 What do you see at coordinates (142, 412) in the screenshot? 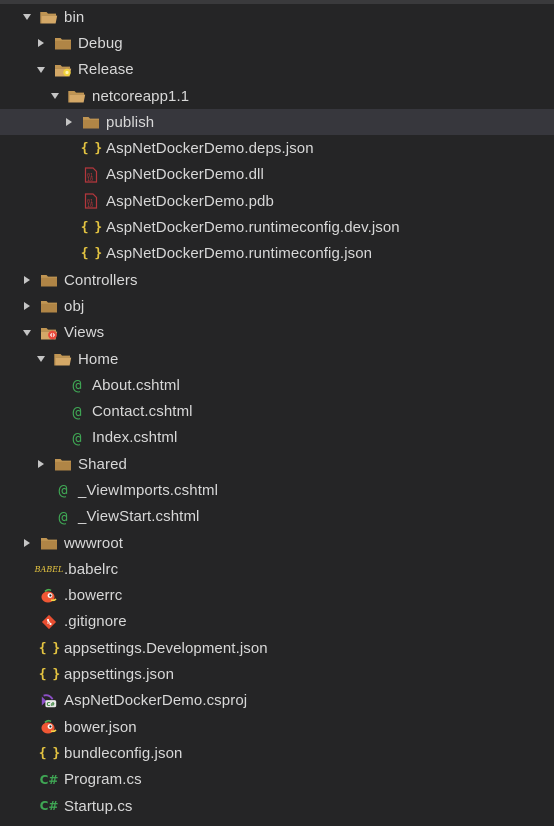
I see `tree-item-label: Contact.cshtml` at bounding box center [142, 412].